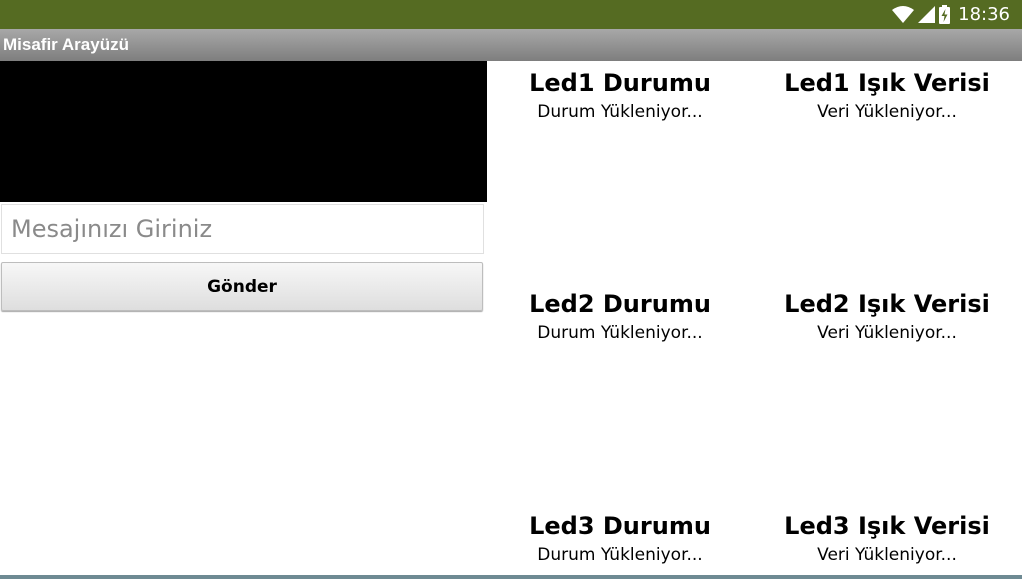 The image size is (1022, 579). What do you see at coordinates (242, 229) in the screenshot?
I see `message-input` at bounding box center [242, 229].